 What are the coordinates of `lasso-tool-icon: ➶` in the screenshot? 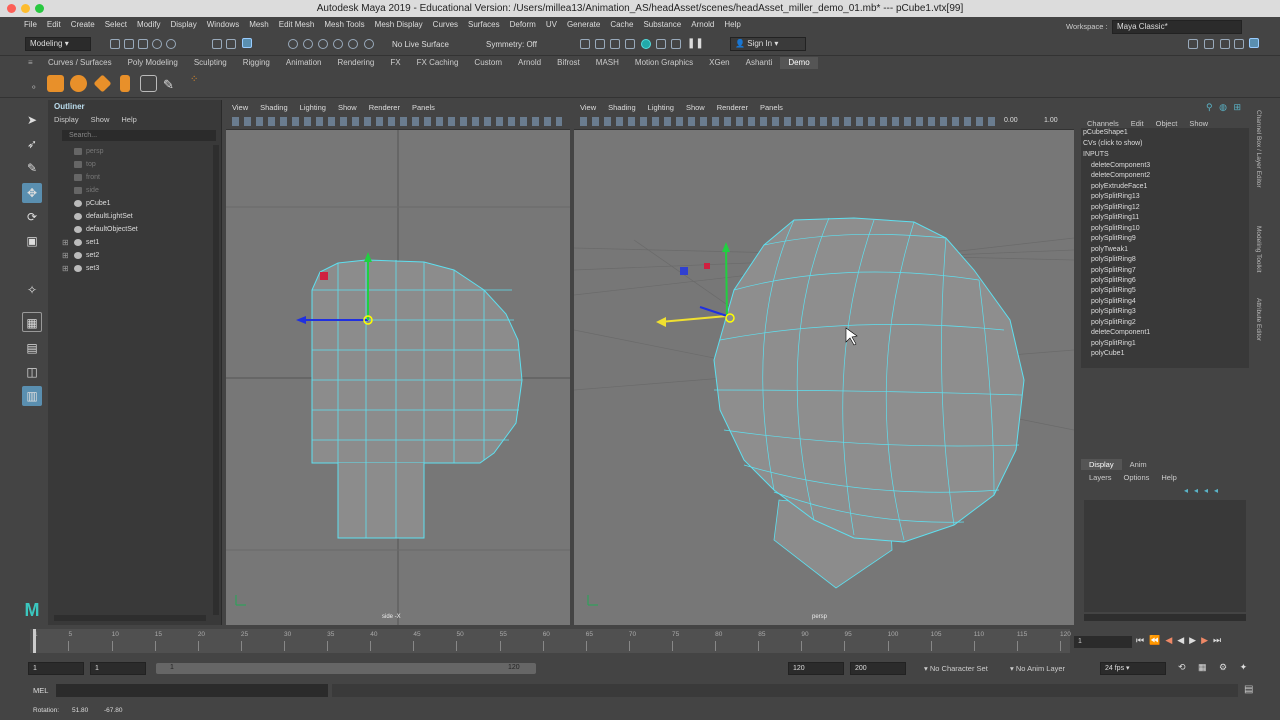 It's located at (32, 144).